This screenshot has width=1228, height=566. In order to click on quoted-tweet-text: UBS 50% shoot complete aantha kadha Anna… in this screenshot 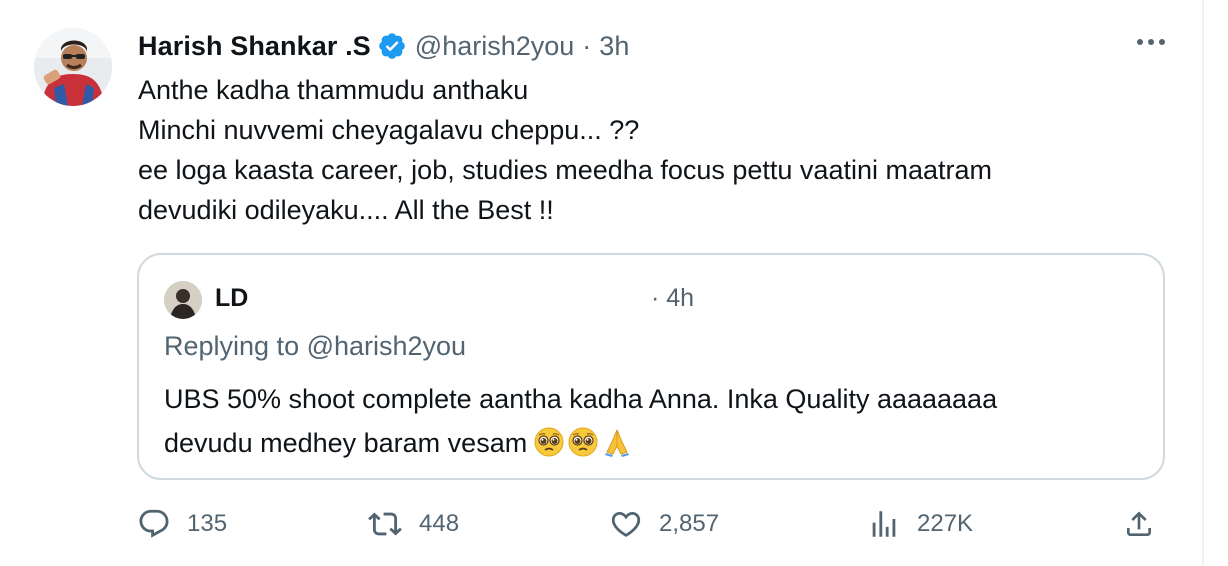, I will do `click(654, 421)`.